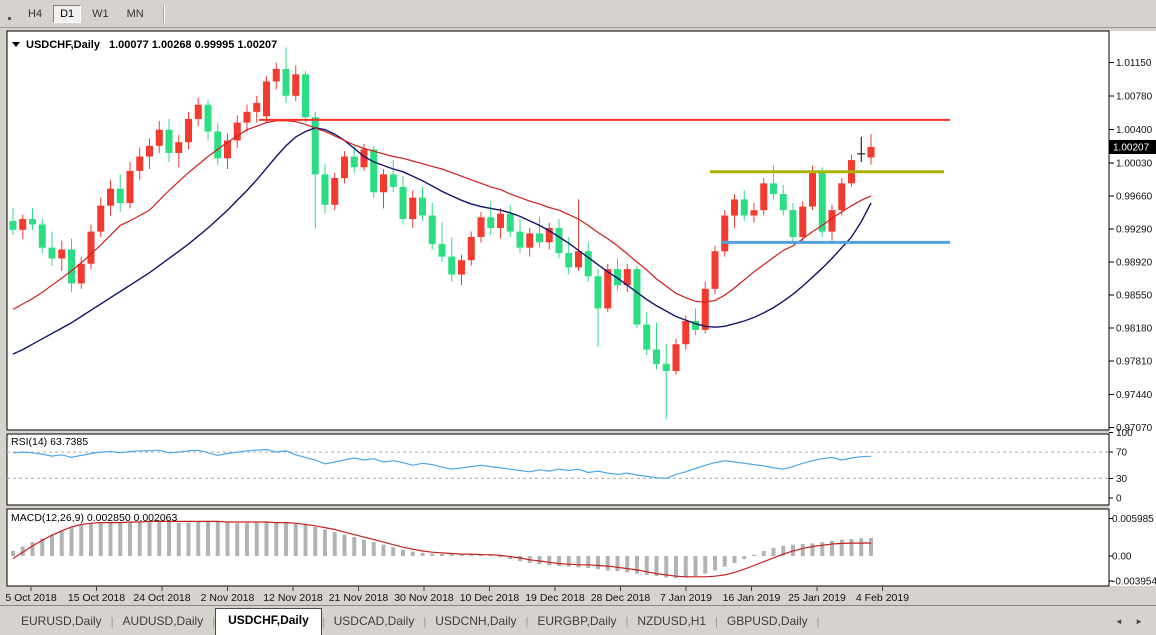  I want to click on price-axis-label: 0.98550, so click(1134, 296).